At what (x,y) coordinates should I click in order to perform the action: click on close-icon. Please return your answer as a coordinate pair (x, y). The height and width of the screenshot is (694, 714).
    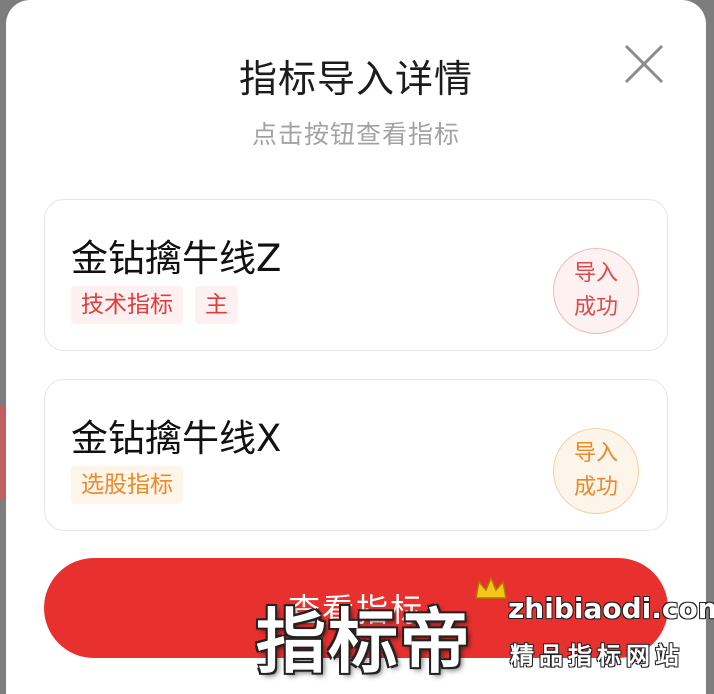
    Looking at the image, I should click on (644, 64).